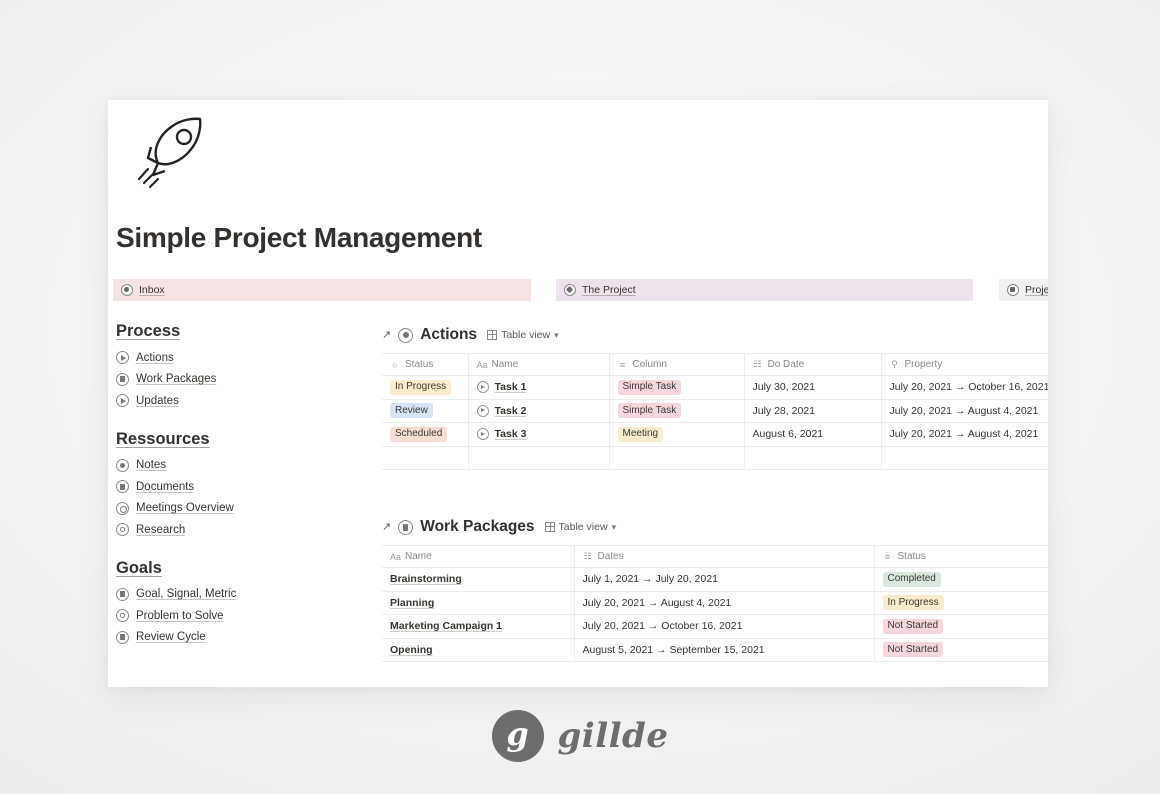 The width and height of the screenshot is (1160, 794). I want to click on cell-name: Marketing Campaign 1, so click(478, 626).